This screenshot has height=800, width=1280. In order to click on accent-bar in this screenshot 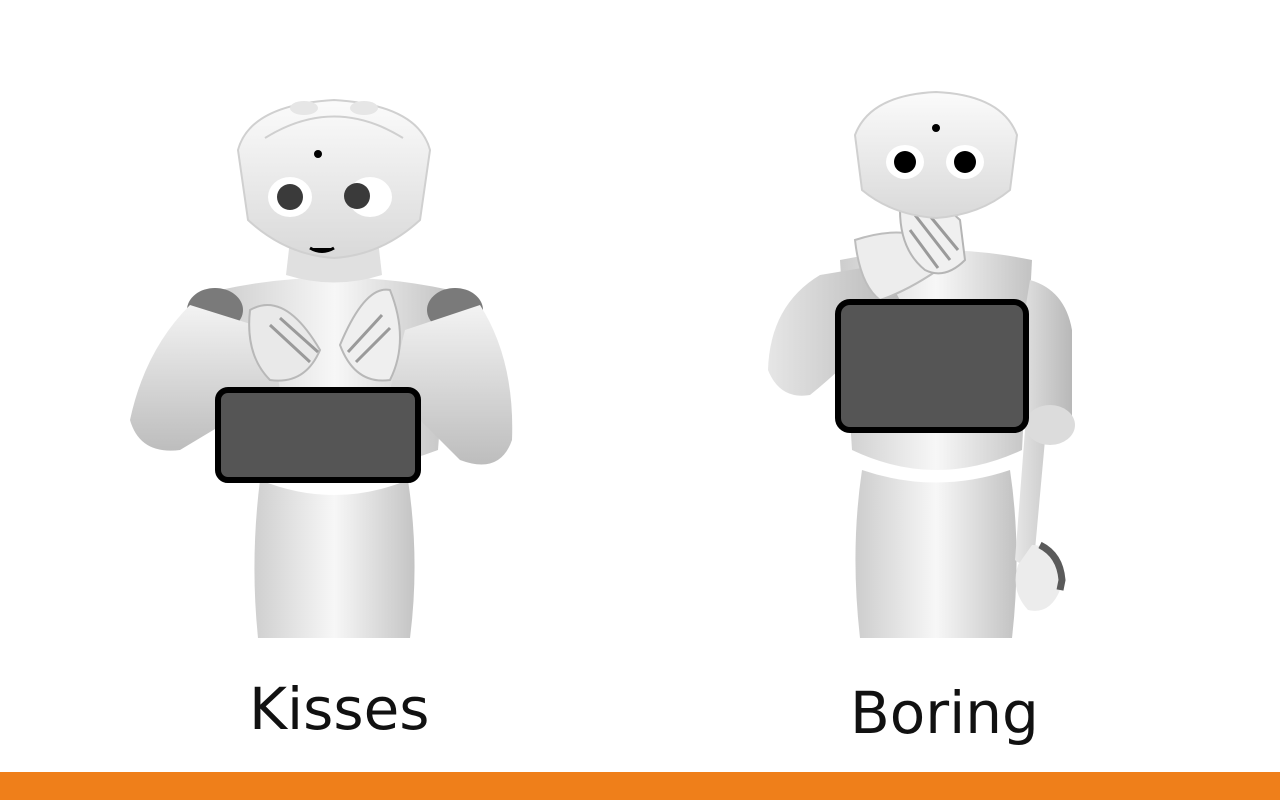, I will do `click(640, 786)`.